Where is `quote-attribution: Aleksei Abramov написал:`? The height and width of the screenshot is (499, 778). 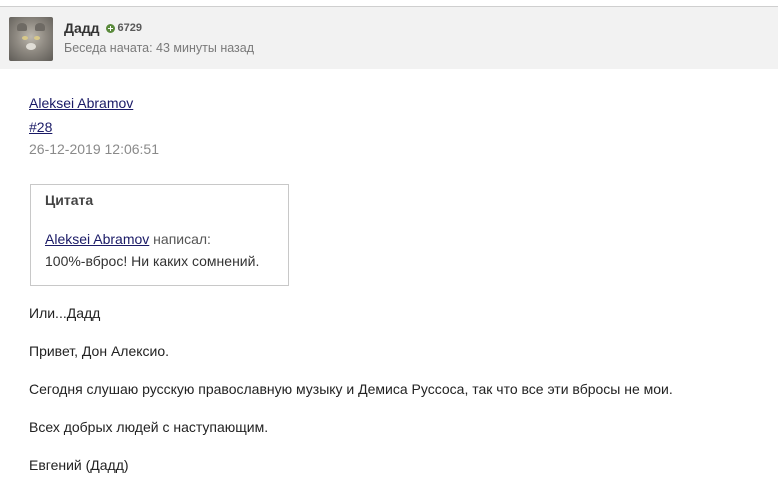 quote-attribution: Aleksei Abramov написал: is located at coordinates (128, 239).